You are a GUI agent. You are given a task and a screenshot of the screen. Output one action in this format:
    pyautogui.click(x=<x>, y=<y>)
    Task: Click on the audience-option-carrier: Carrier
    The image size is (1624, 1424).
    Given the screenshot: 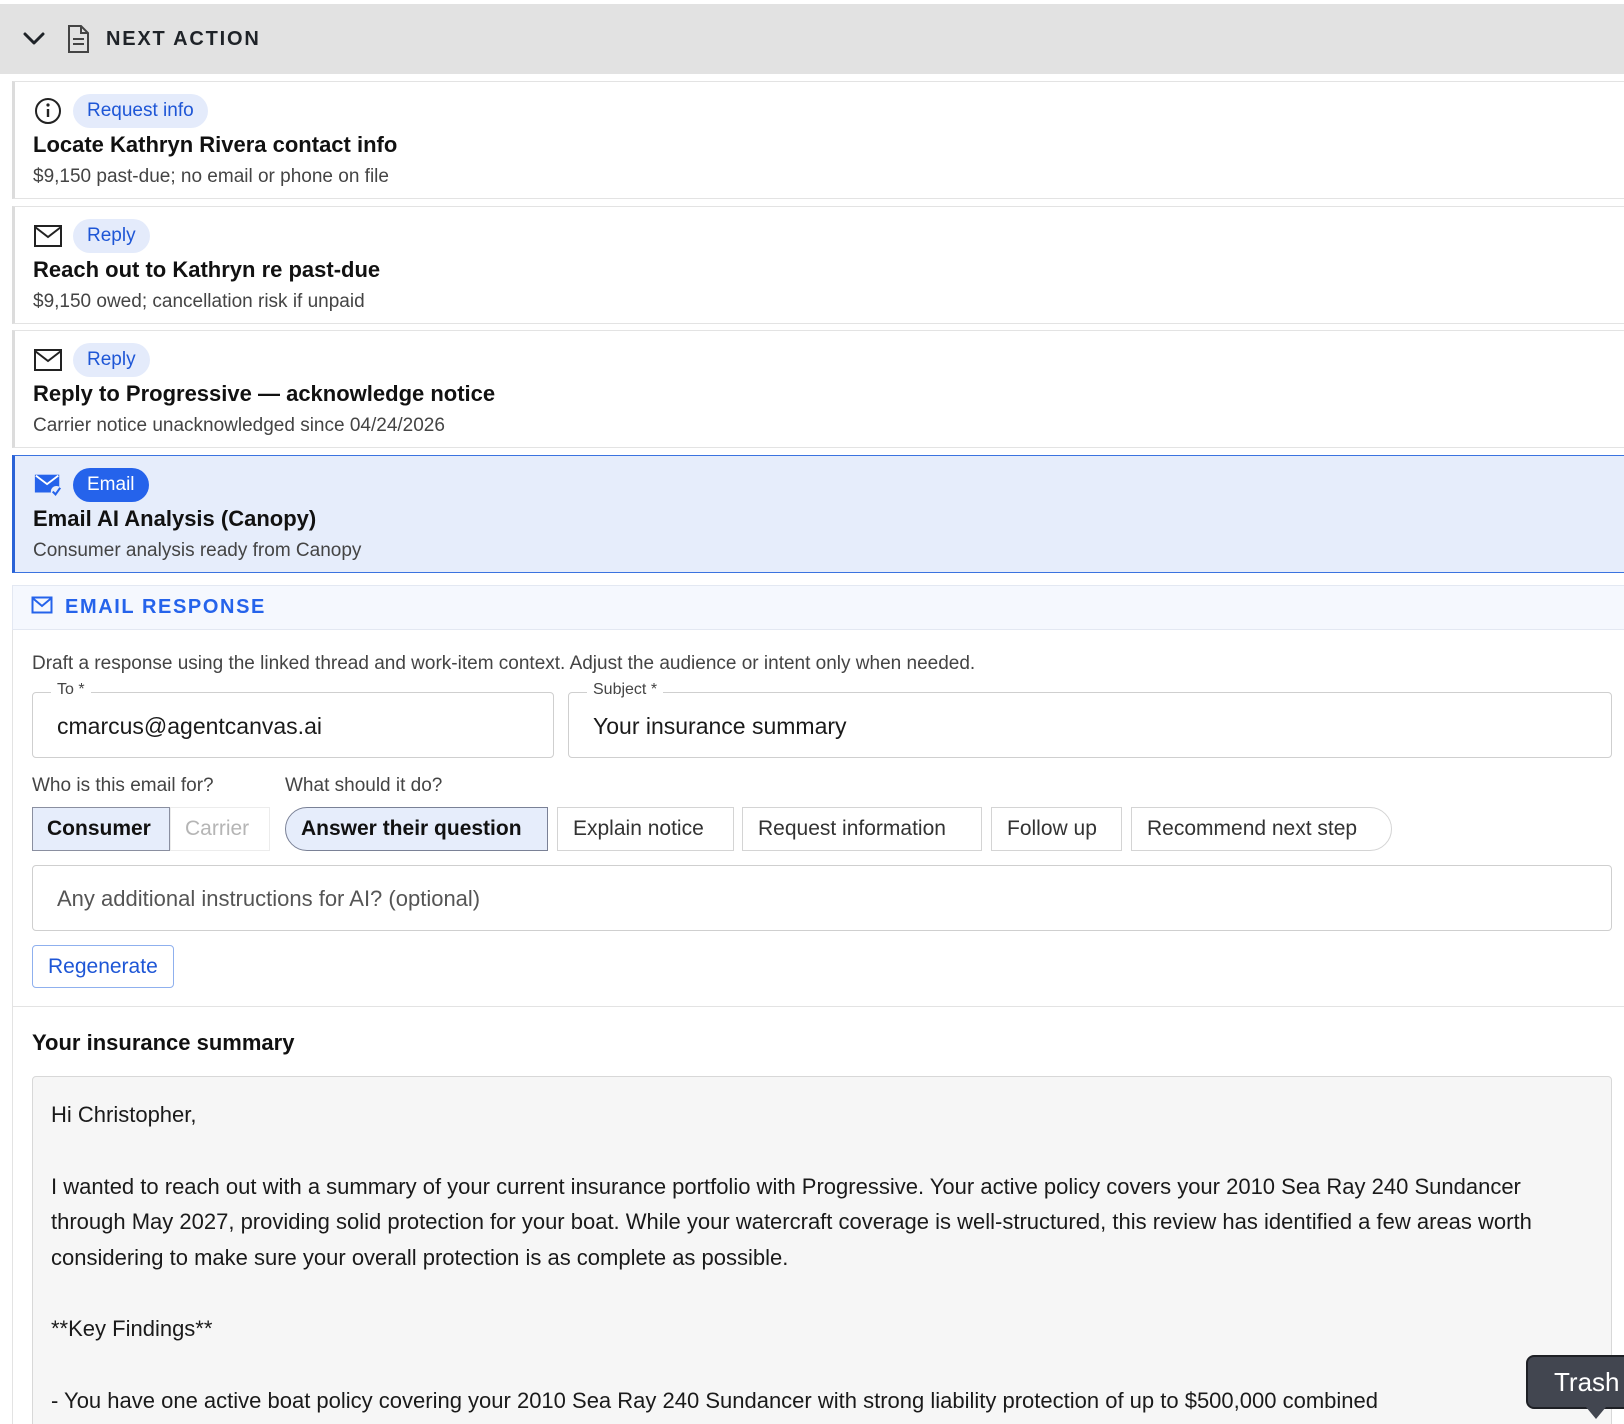 What is the action you would take?
    pyautogui.click(x=220, y=829)
    